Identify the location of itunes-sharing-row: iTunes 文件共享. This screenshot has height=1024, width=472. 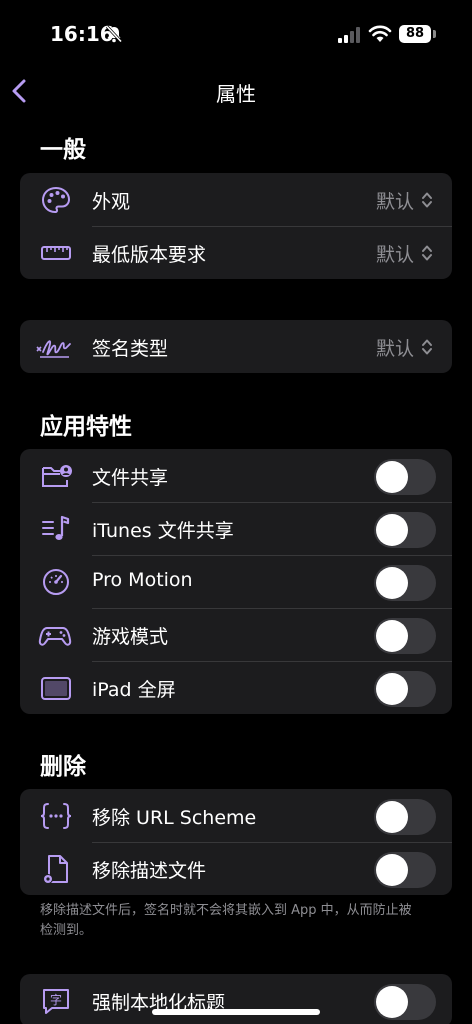
(236, 528).